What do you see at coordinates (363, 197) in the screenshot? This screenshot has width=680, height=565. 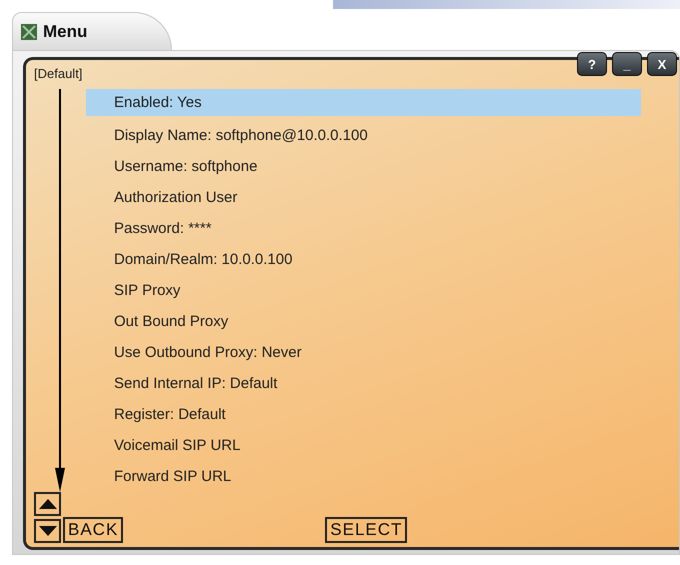 I see `menu-item: Authorization User` at bounding box center [363, 197].